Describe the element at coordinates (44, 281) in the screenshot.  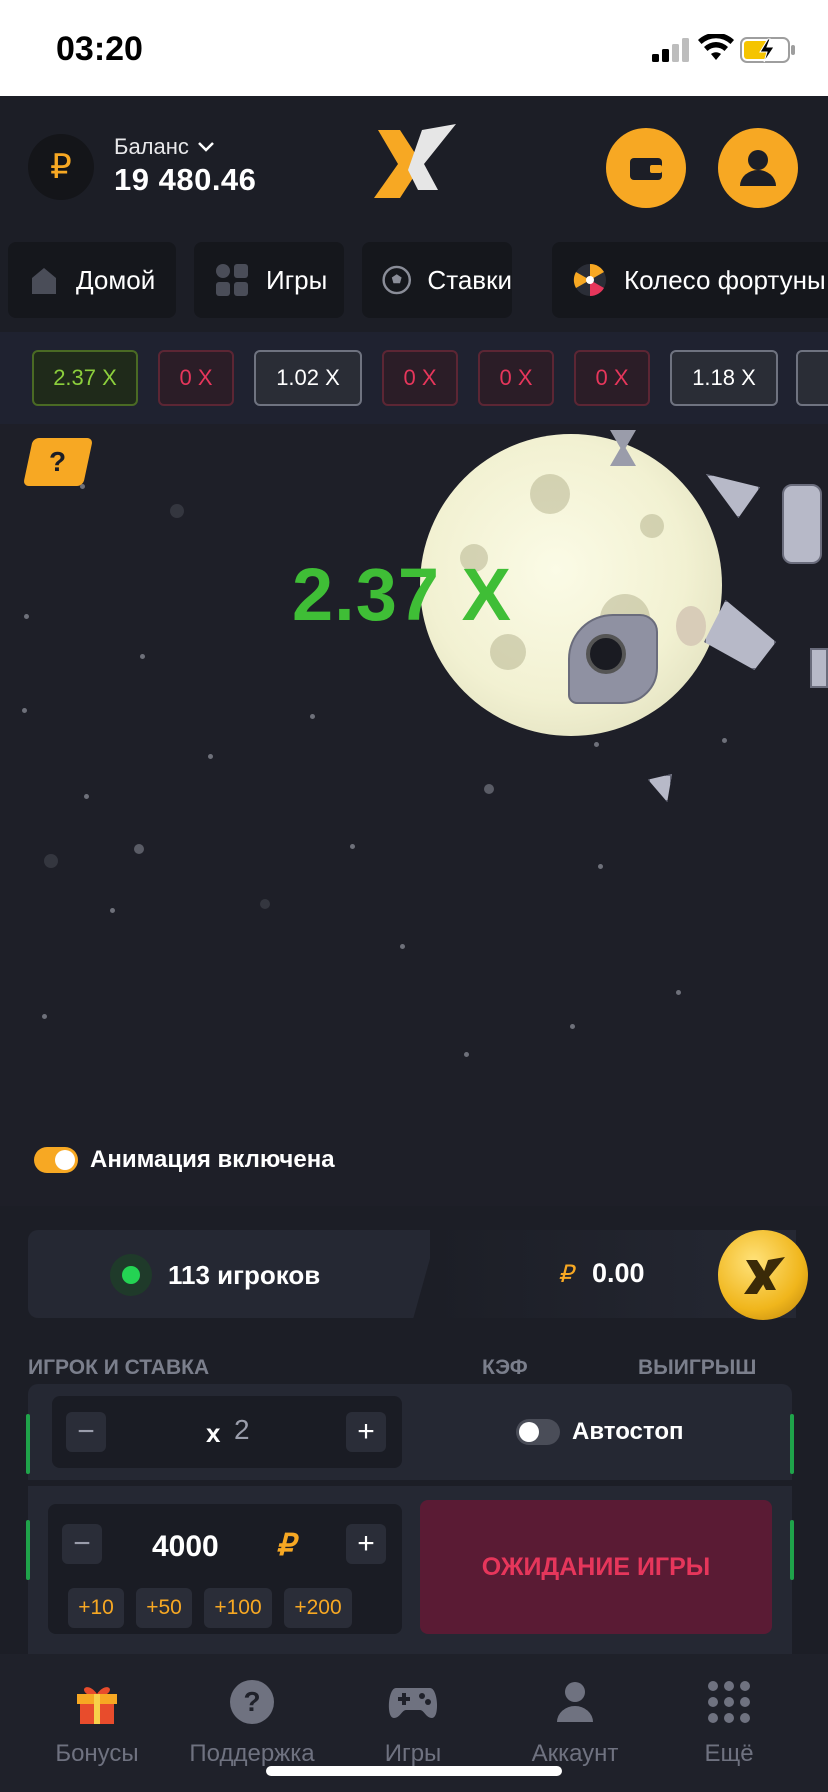
I see `home-icon` at that location.